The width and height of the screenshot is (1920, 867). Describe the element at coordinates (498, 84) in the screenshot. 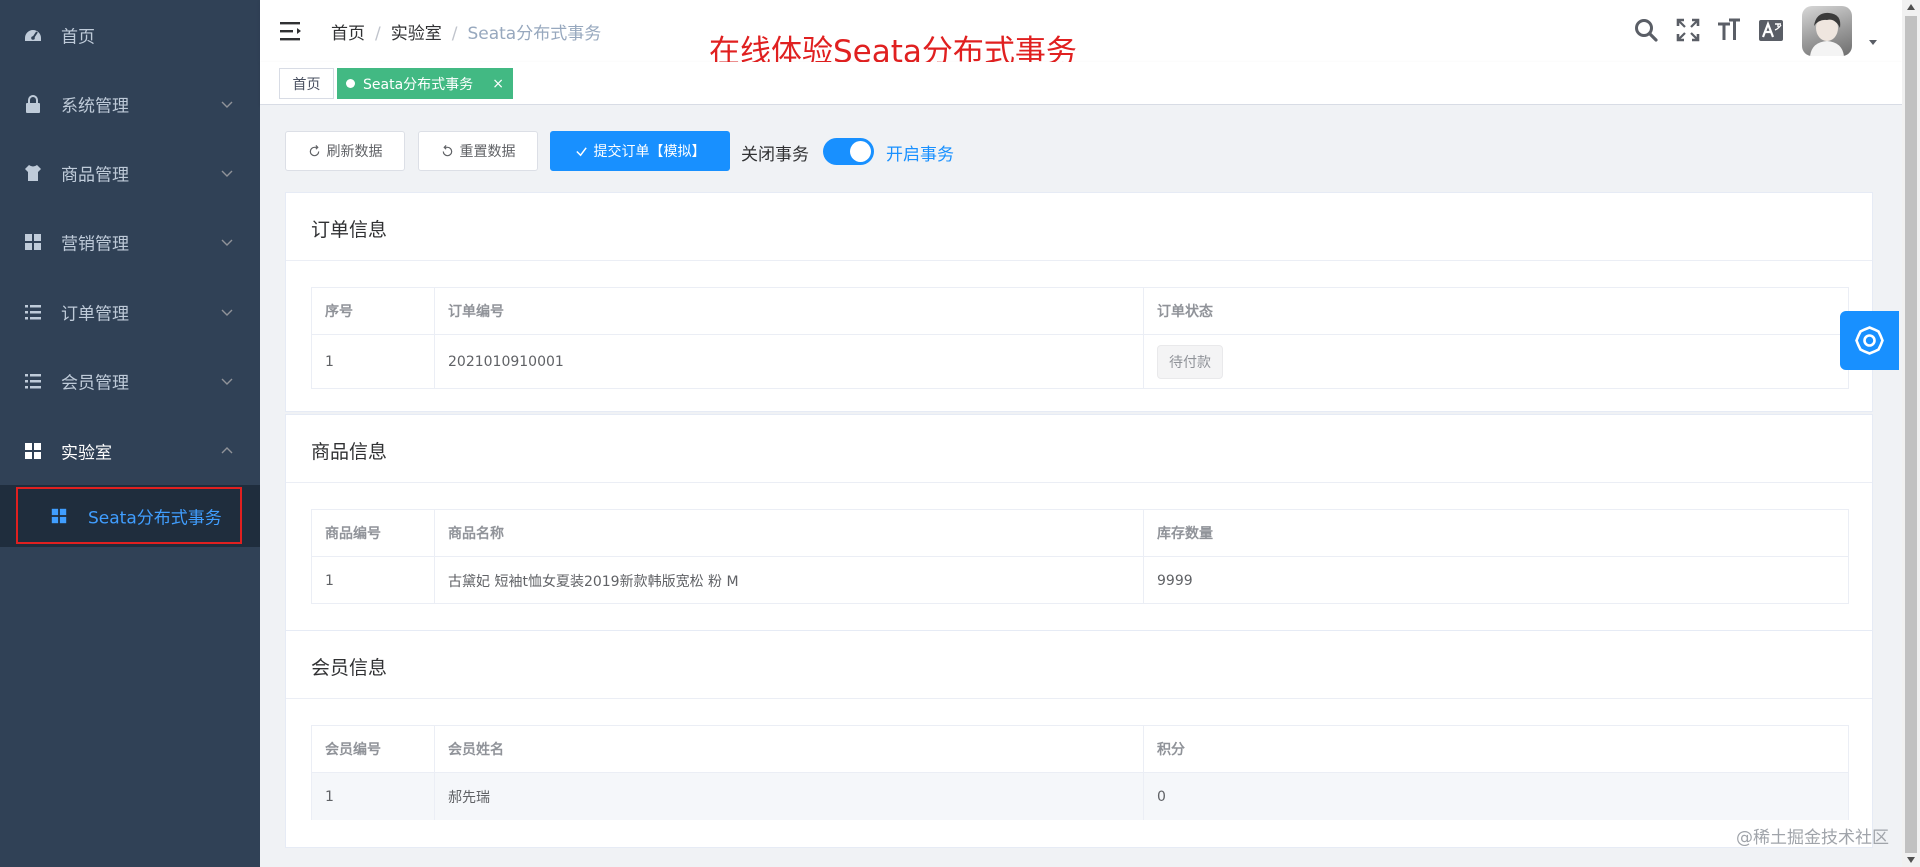

I see `close-icon: ×` at that location.